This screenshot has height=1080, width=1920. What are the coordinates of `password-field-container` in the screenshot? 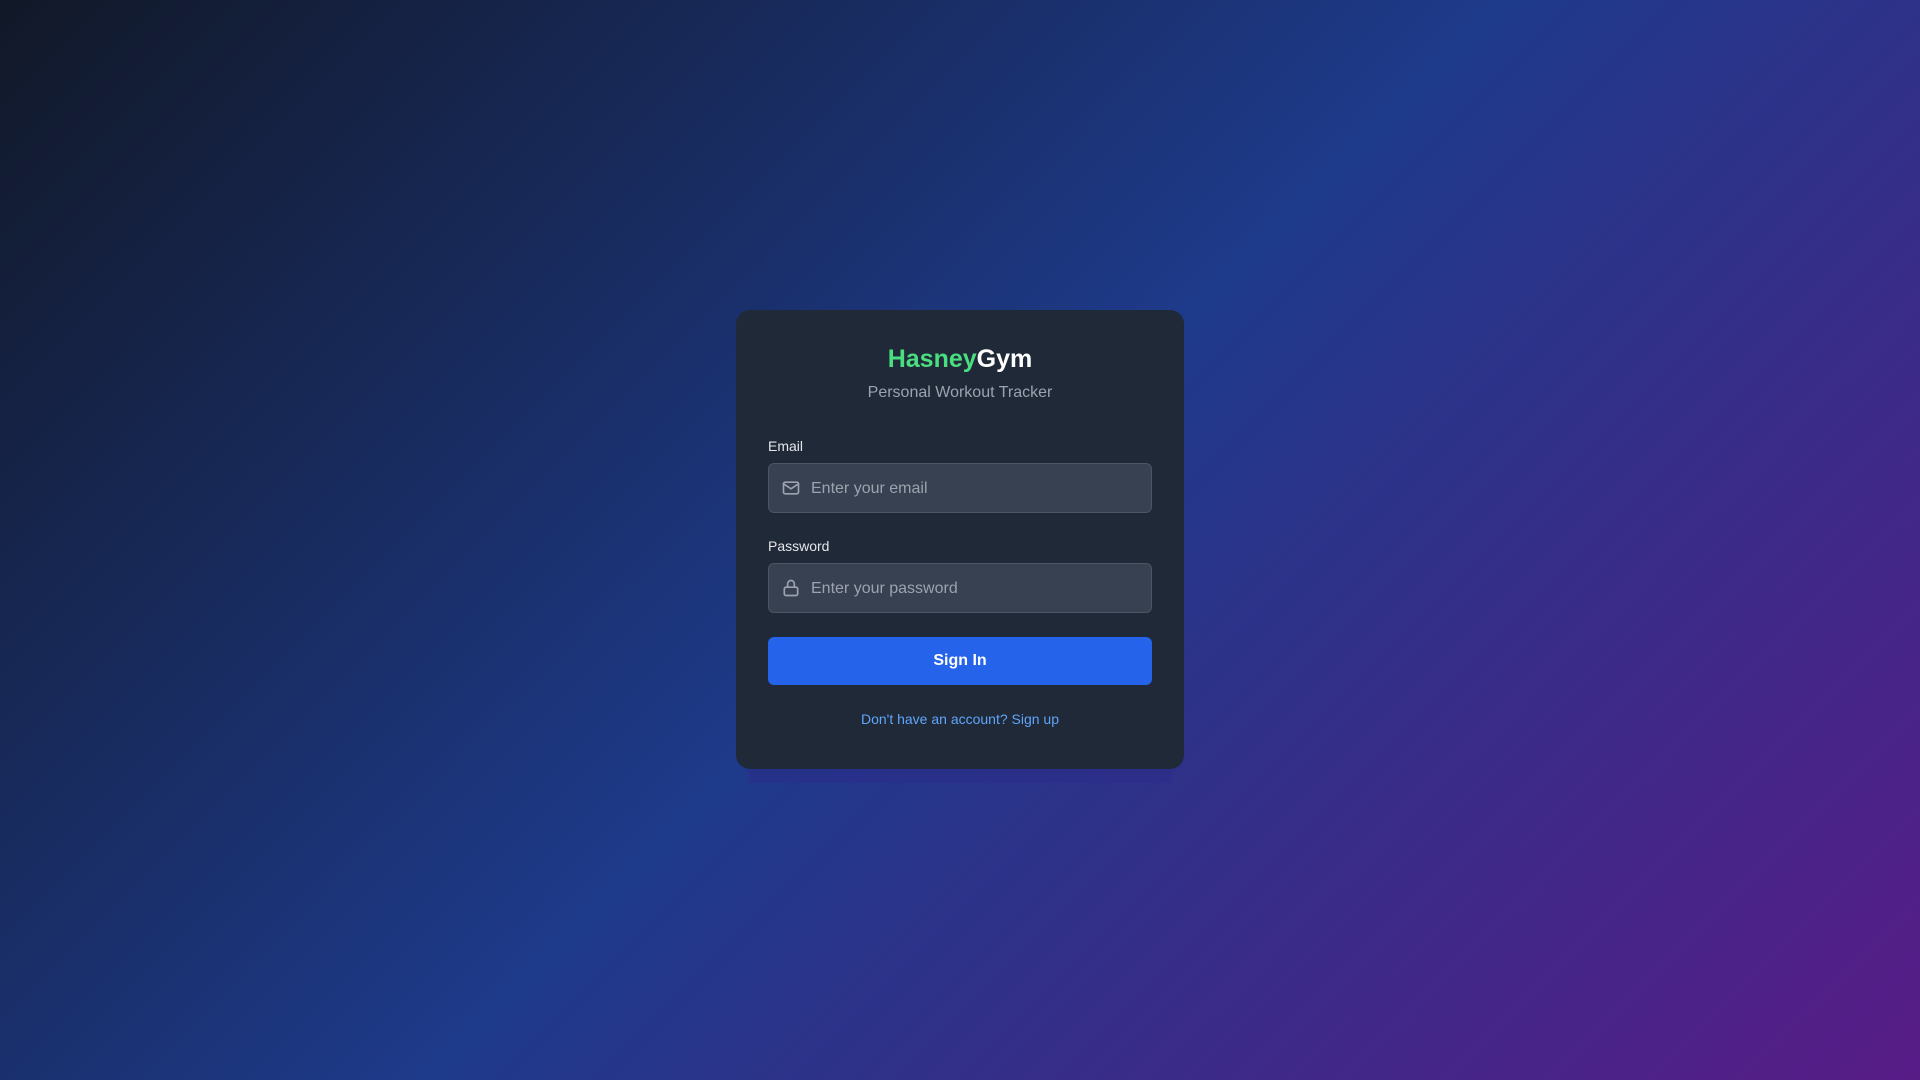 It's located at (960, 588).